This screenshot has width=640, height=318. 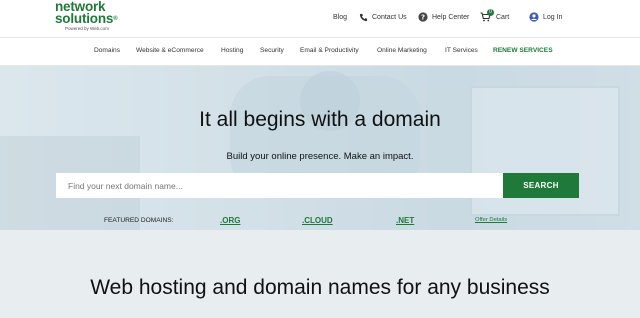 I want to click on help-center-link: ? Help Center, so click(x=443, y=17).